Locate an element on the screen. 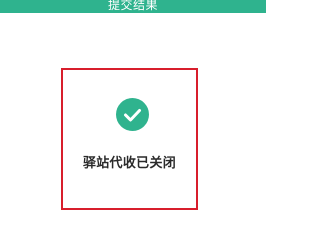  check-circle-icon is located at coordinates (132, 114).